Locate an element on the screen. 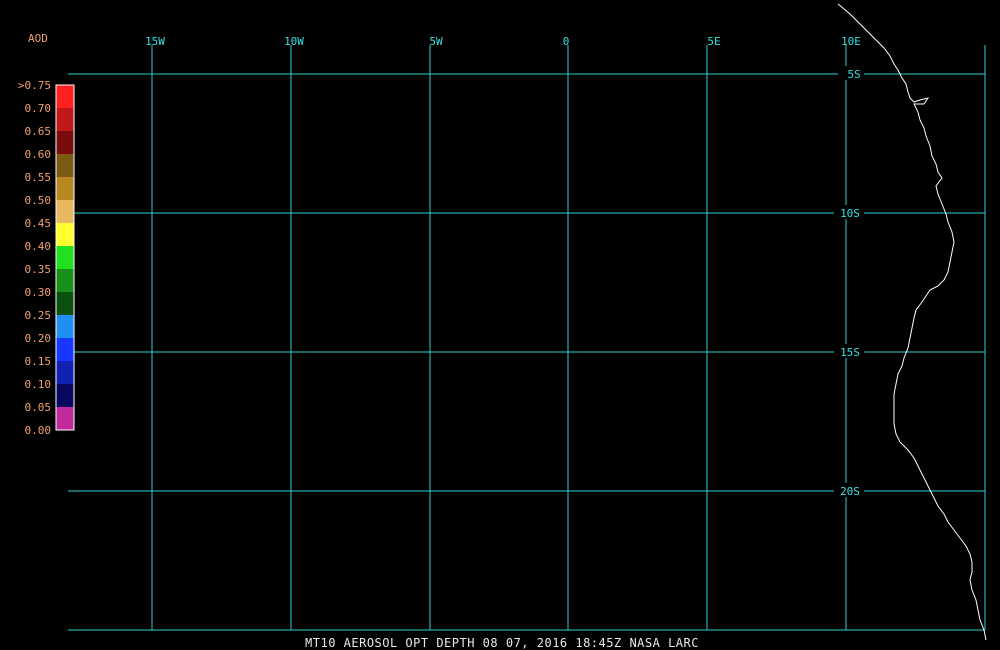 This screenshot has width=1000, height=650. legend-tick-label: 0.40 is located at coordinates (38, 246).